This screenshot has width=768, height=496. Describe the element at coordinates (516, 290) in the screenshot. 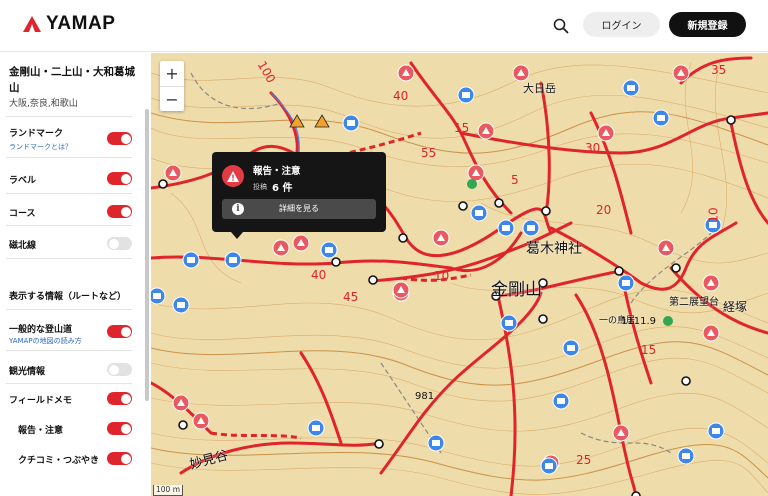

I see `place-label-kongosan: 金剛山` at that location.